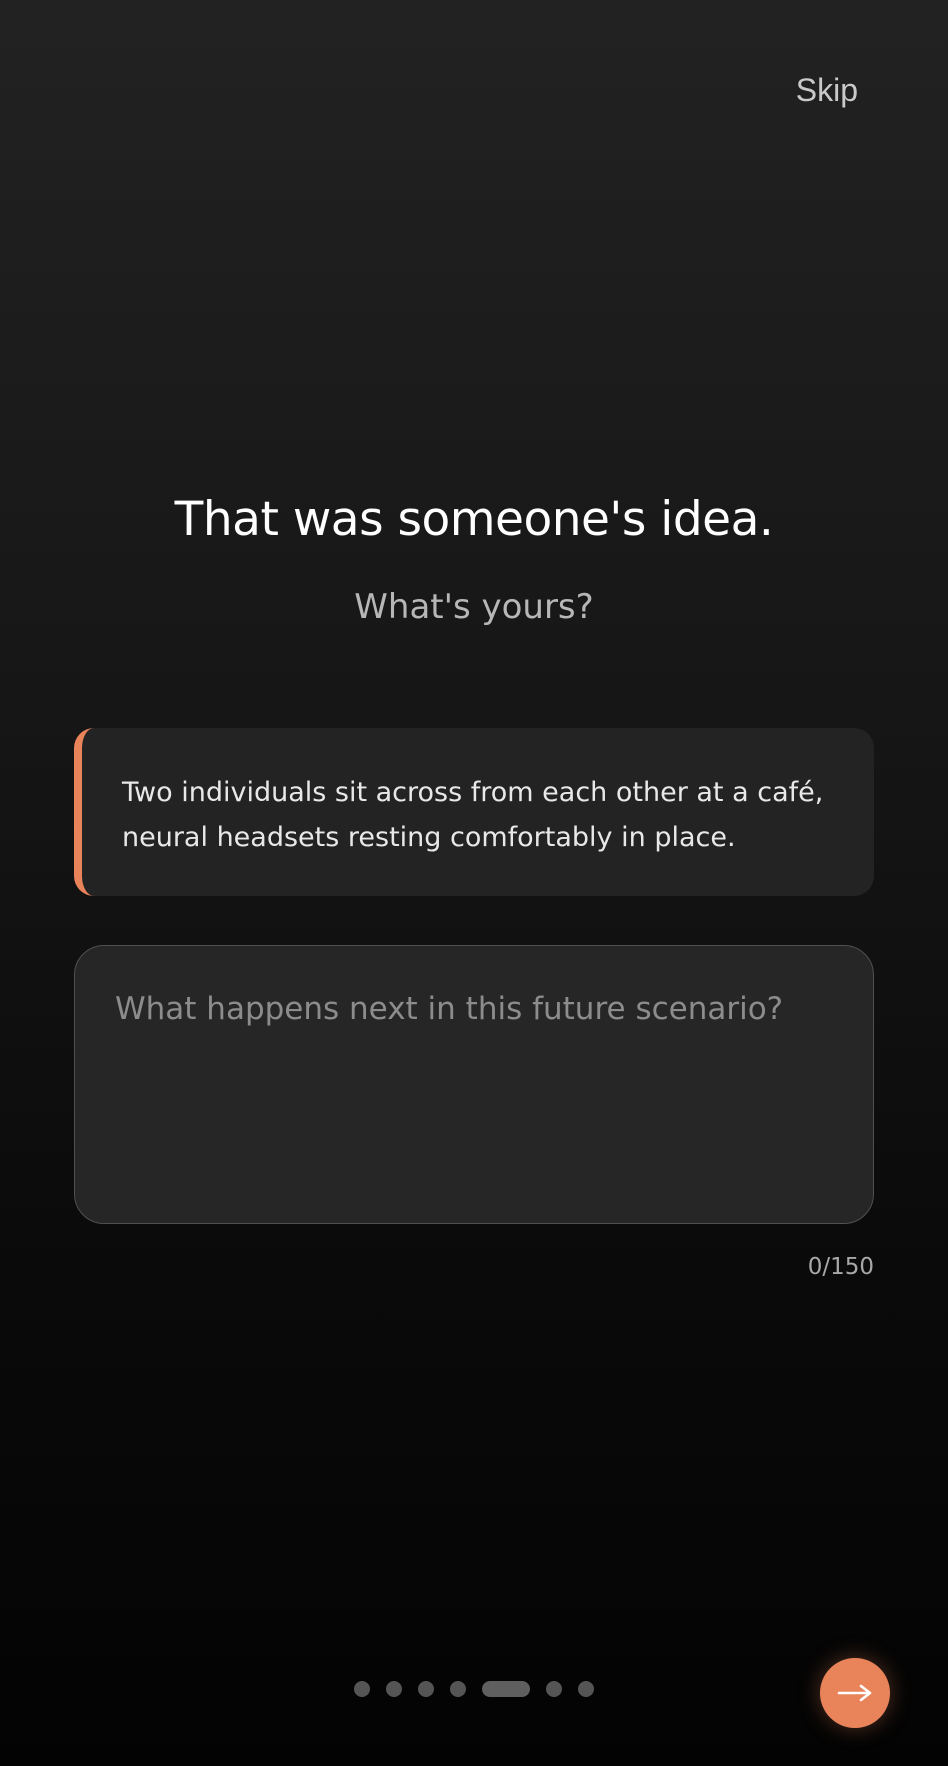 The width and height of the screenshot is (948, 1766). Describe the element at coordinates (474, 1689) in the screenshot. I see `page-indicator` at that location.